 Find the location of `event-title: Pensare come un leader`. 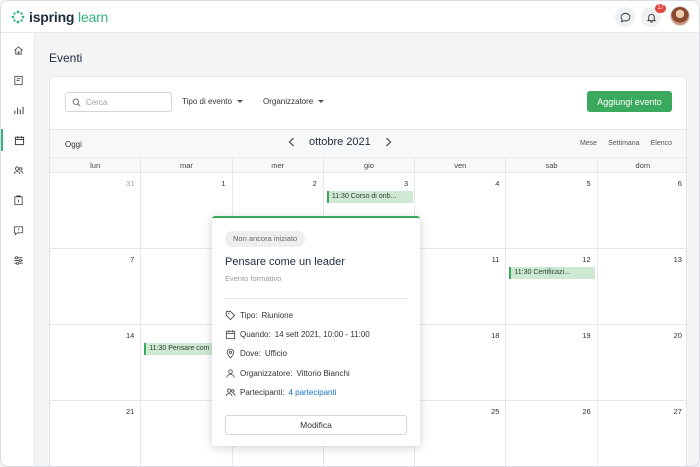

event-title: Pensare come un leader is located at coordinates (285, 262).